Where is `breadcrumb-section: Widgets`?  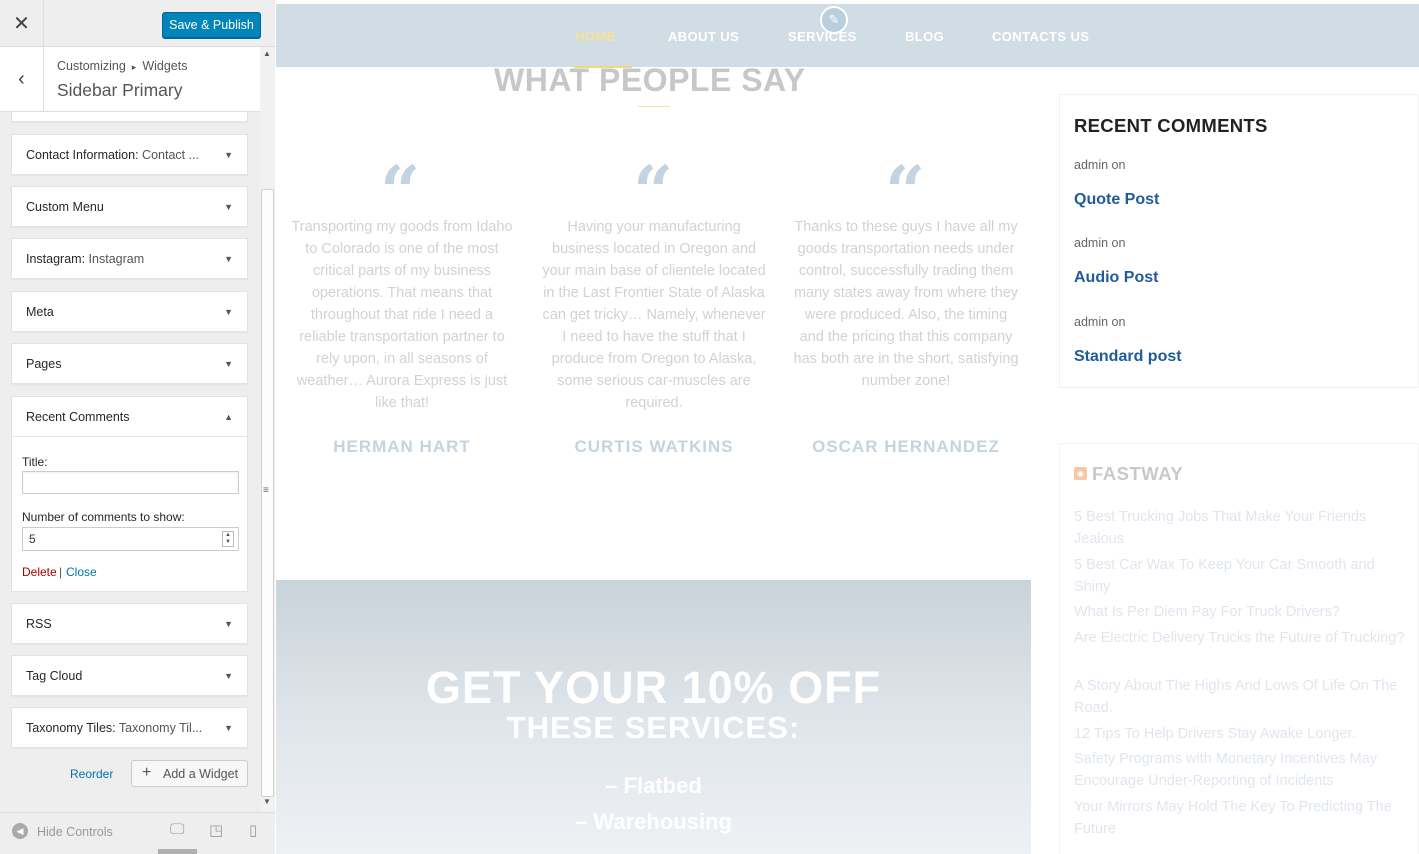
breadcrumb-section: Widgets is located at coordinates (165, 66).